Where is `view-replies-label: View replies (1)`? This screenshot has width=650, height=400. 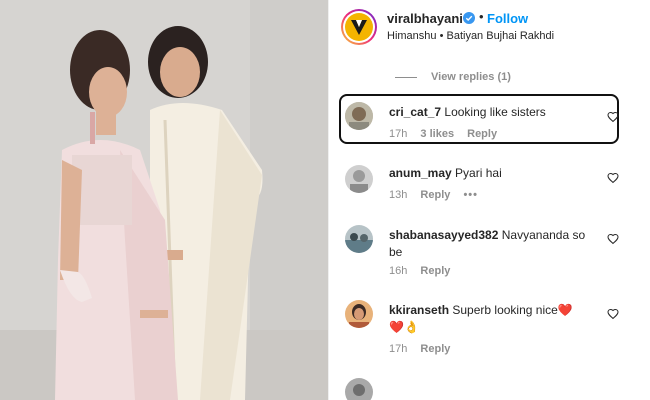
view-replies-label: View replies (1) is located at coordinates (471, 77).